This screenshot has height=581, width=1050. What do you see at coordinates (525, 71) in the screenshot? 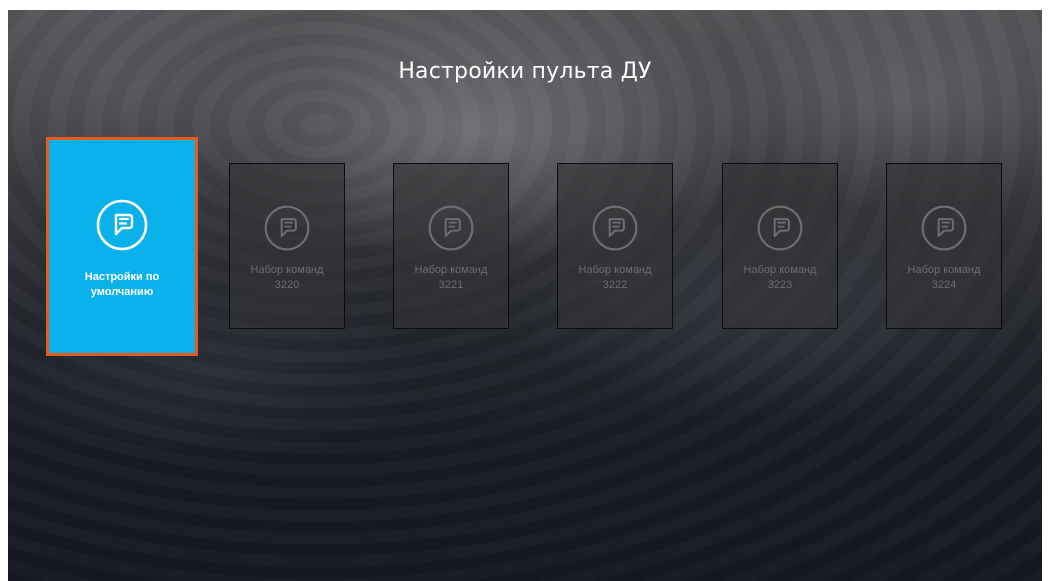
I see `page-title: Настройки пульта ДУ` at bounding box center [525, 71].